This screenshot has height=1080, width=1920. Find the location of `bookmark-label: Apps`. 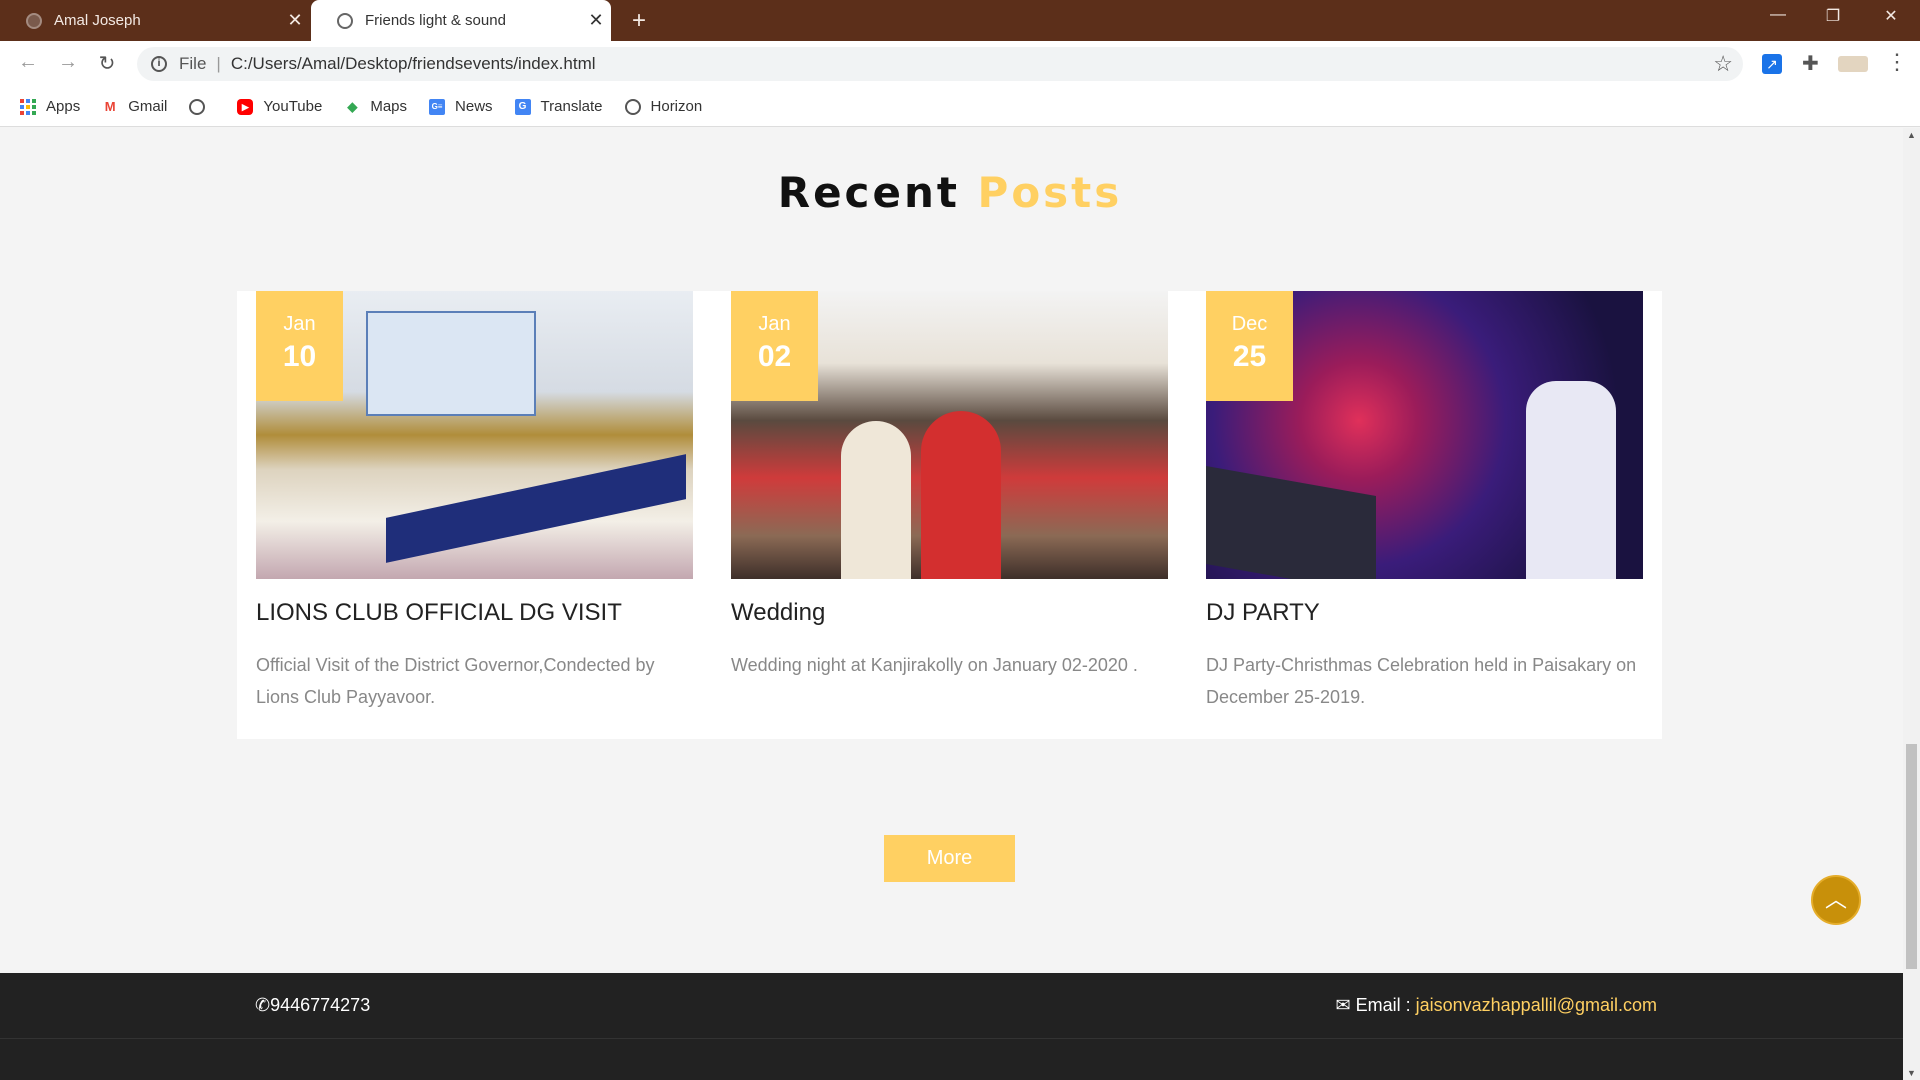

bookmark-label: Apps is located at coordinates (63, 106).